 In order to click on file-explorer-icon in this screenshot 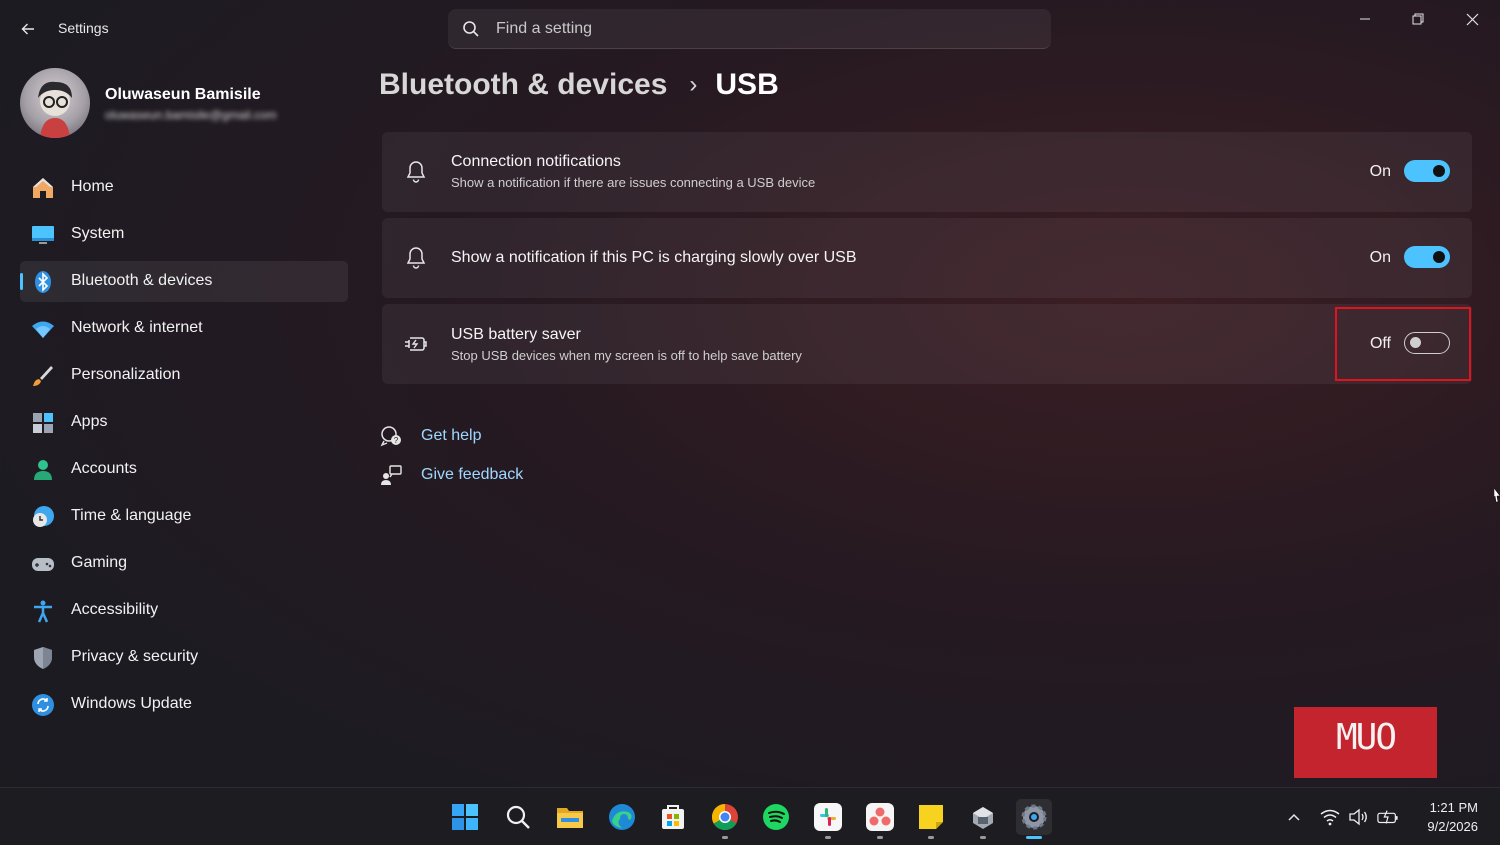, I will do `click(570, 818)`.